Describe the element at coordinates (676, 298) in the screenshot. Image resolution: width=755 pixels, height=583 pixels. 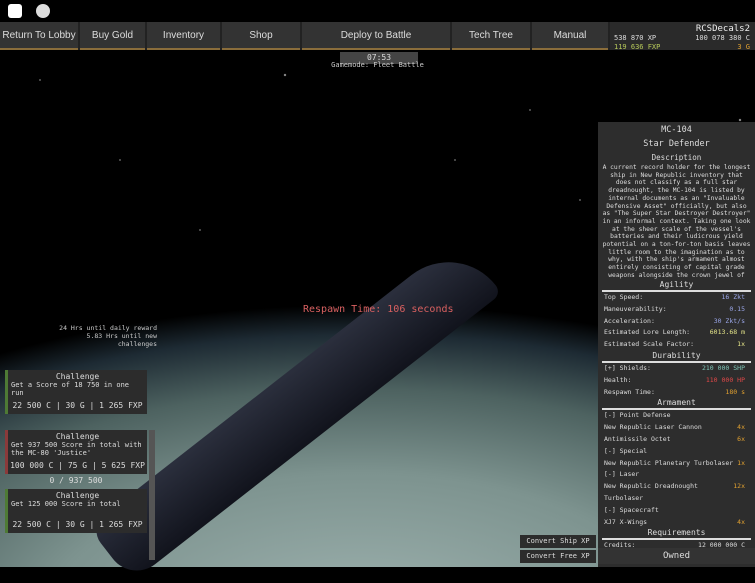
I see `agility-row: Top Speed: 16 Zkt` at that location.